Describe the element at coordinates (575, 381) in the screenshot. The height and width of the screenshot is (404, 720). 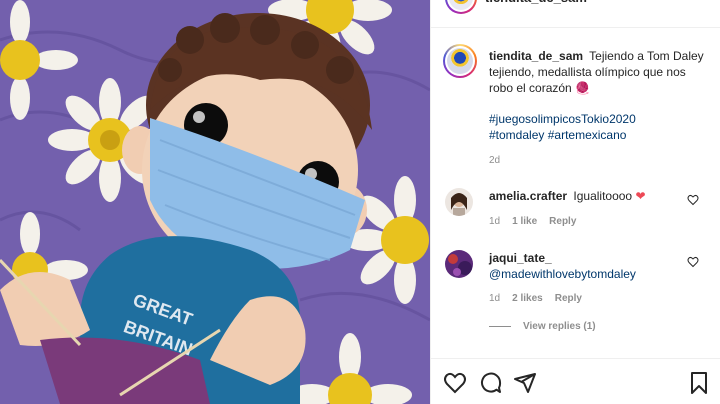
I see `post-action-bar` at that location.